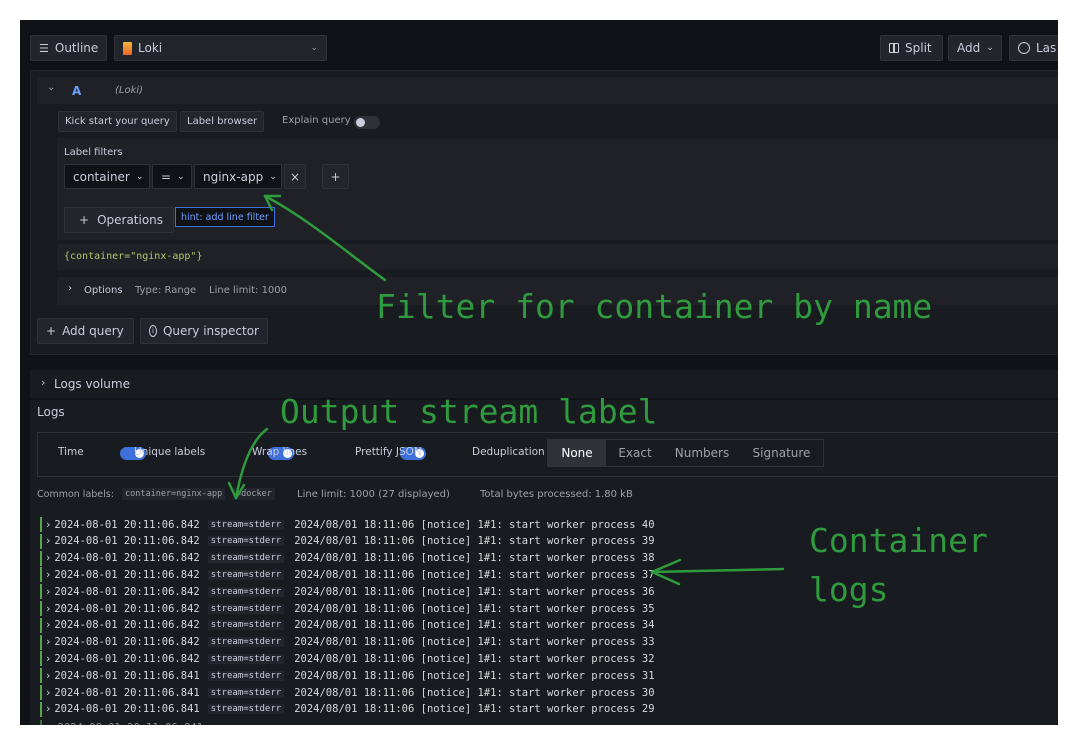 This screenshot has height=745, width=1077. I want to click on annotation-stream-note: Output stream label, so click(469, 411).